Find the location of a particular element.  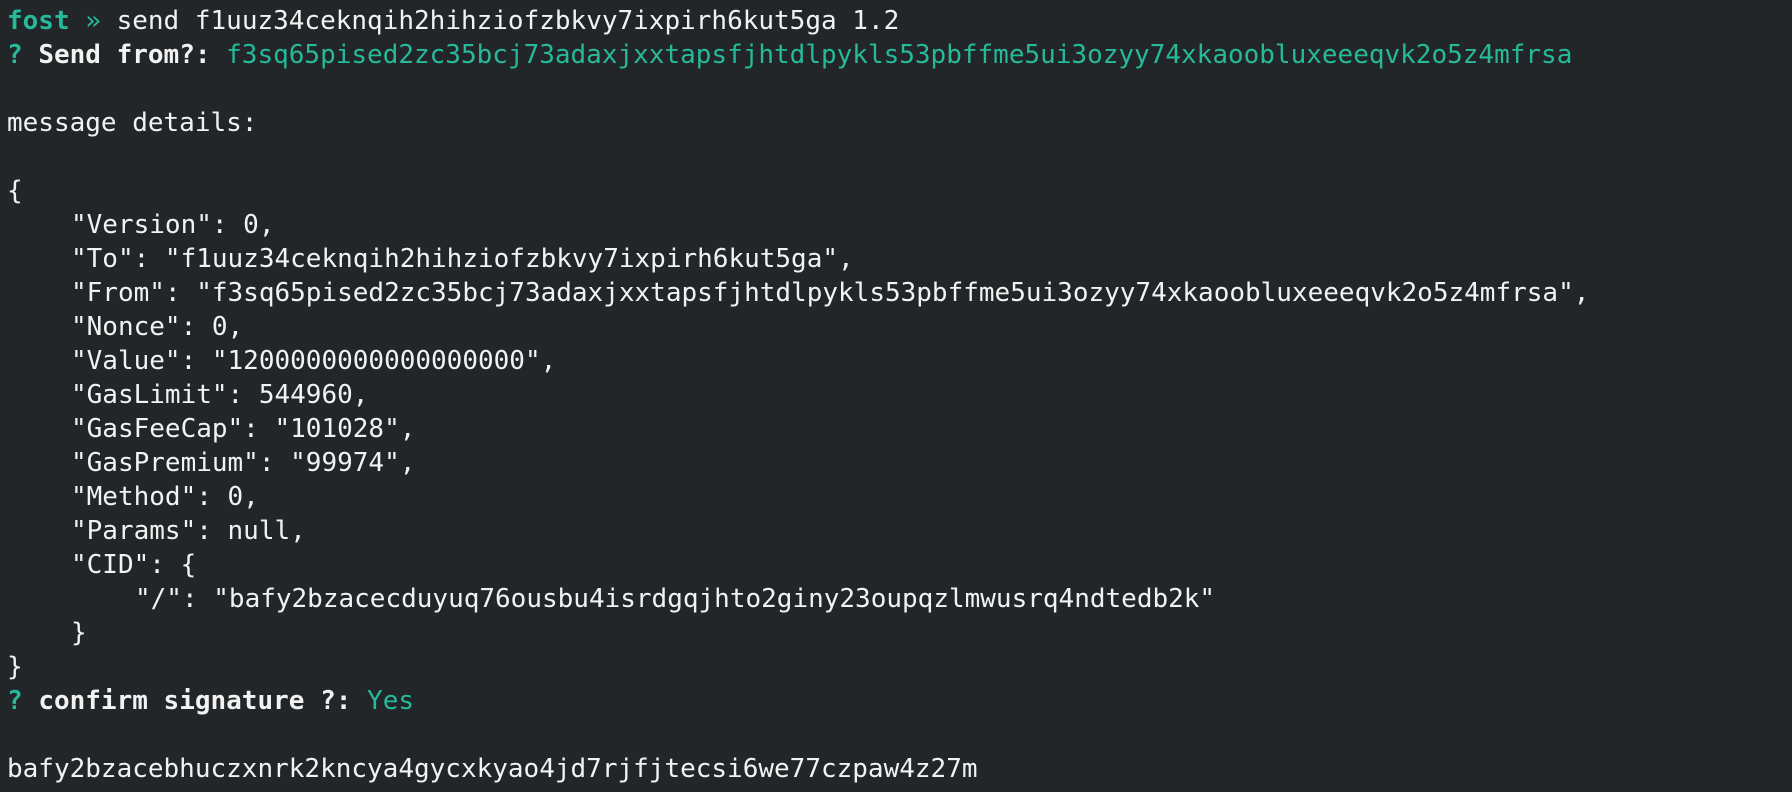

json-line-gasfeecap: "GasFeeCap": "101028", is located at coordinates (243, 429).